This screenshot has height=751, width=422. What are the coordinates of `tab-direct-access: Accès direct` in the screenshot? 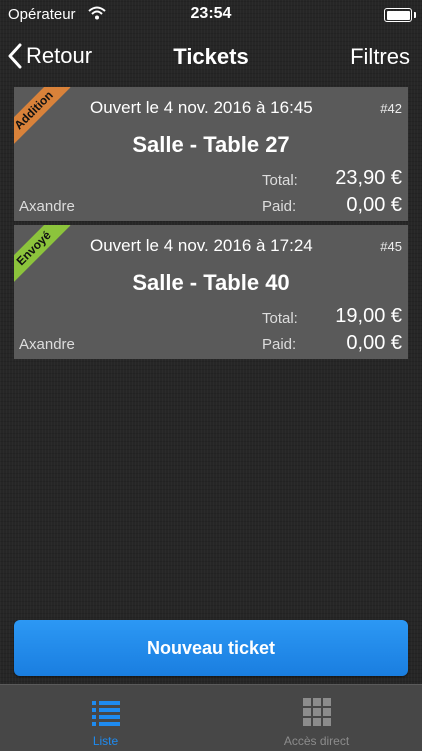 It's located at (316, 718).